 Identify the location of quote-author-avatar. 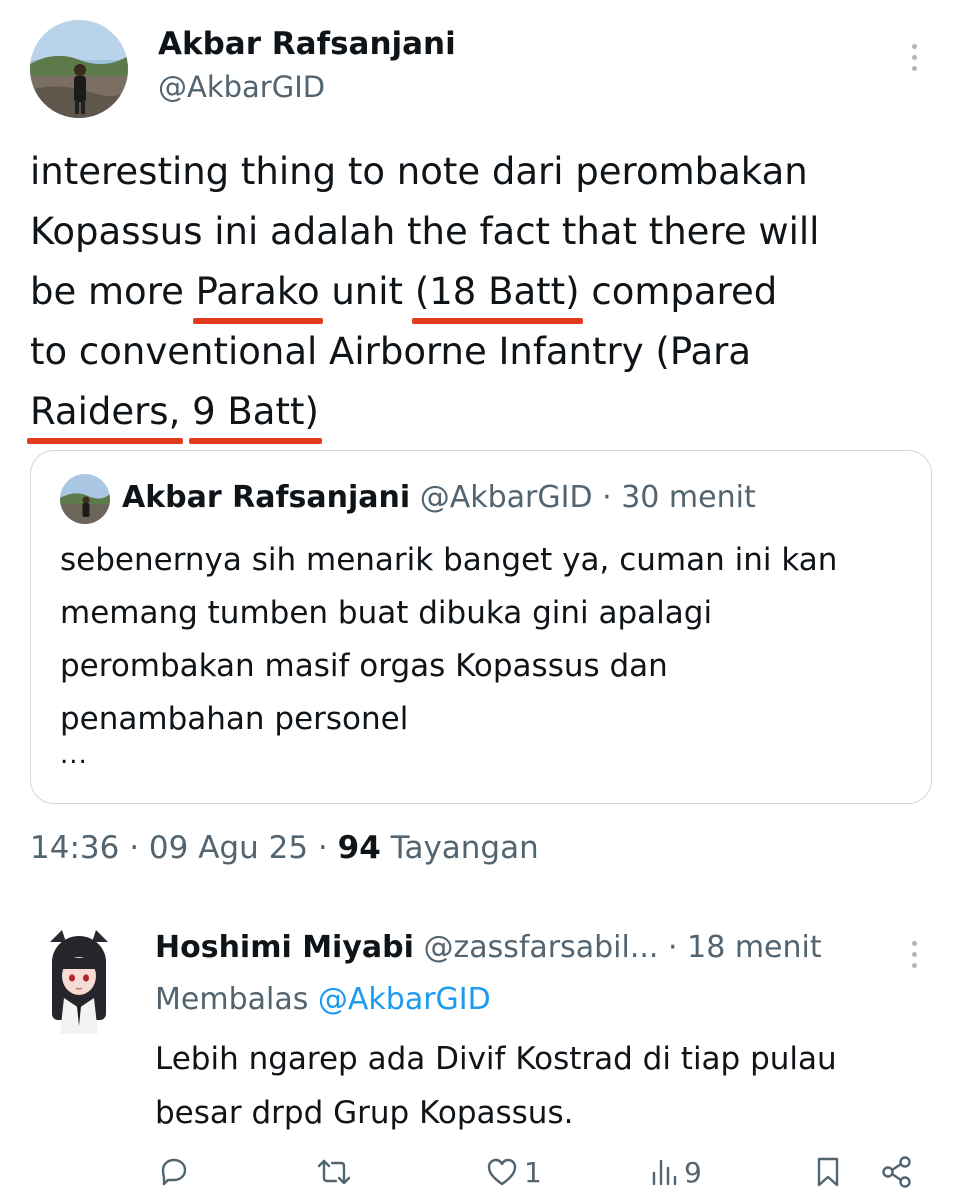
(85, 499).